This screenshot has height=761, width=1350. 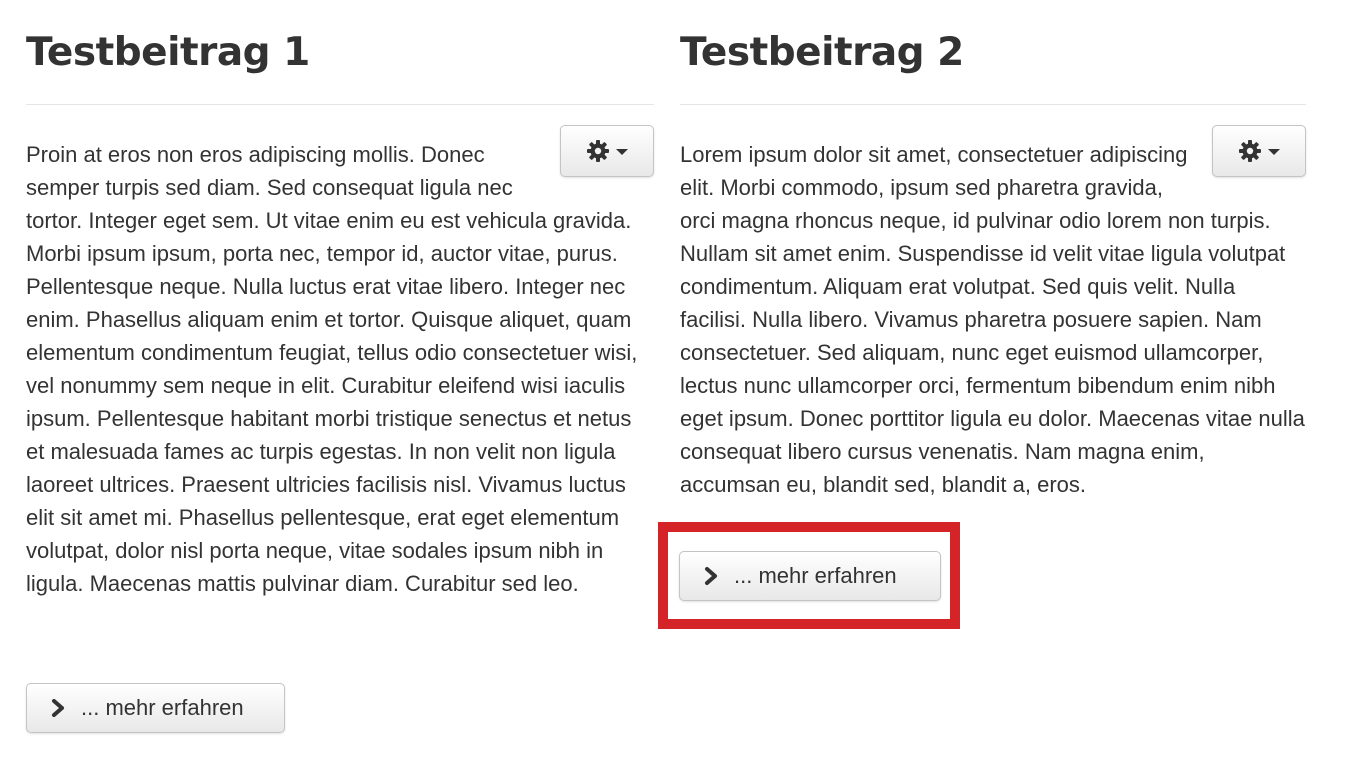 I want to click on article-1-more-button: ... mehr erfahren, so click(x=155, y=708).